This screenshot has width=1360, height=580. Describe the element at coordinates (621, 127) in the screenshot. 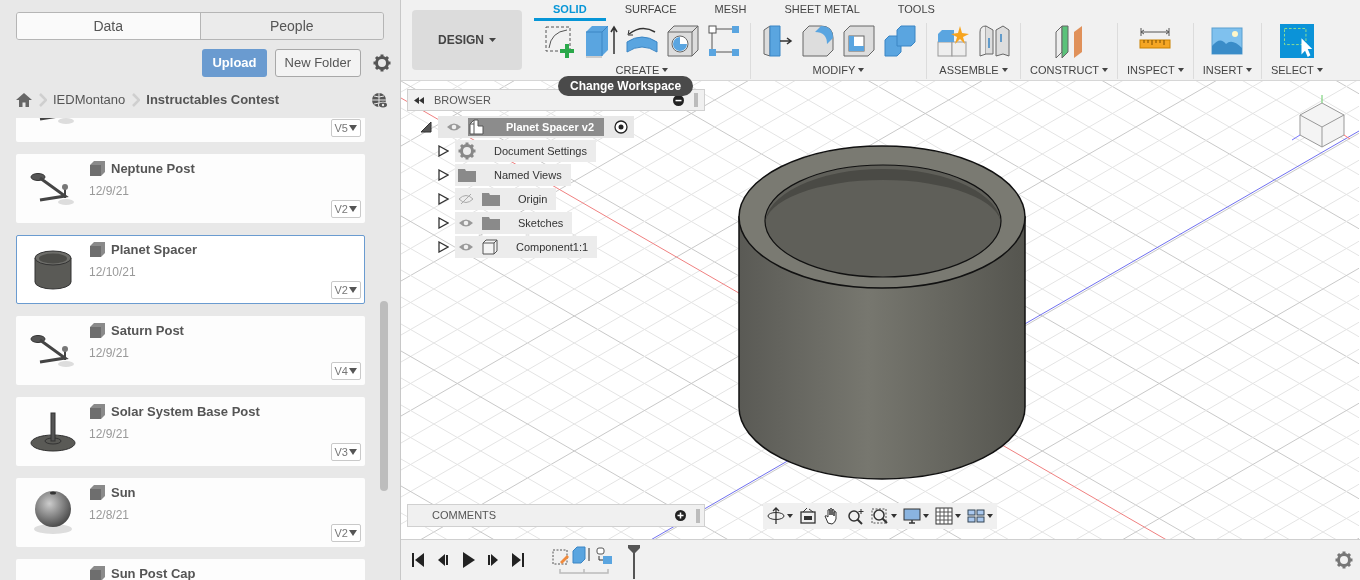

I see `activate-radio-icon` at that location.